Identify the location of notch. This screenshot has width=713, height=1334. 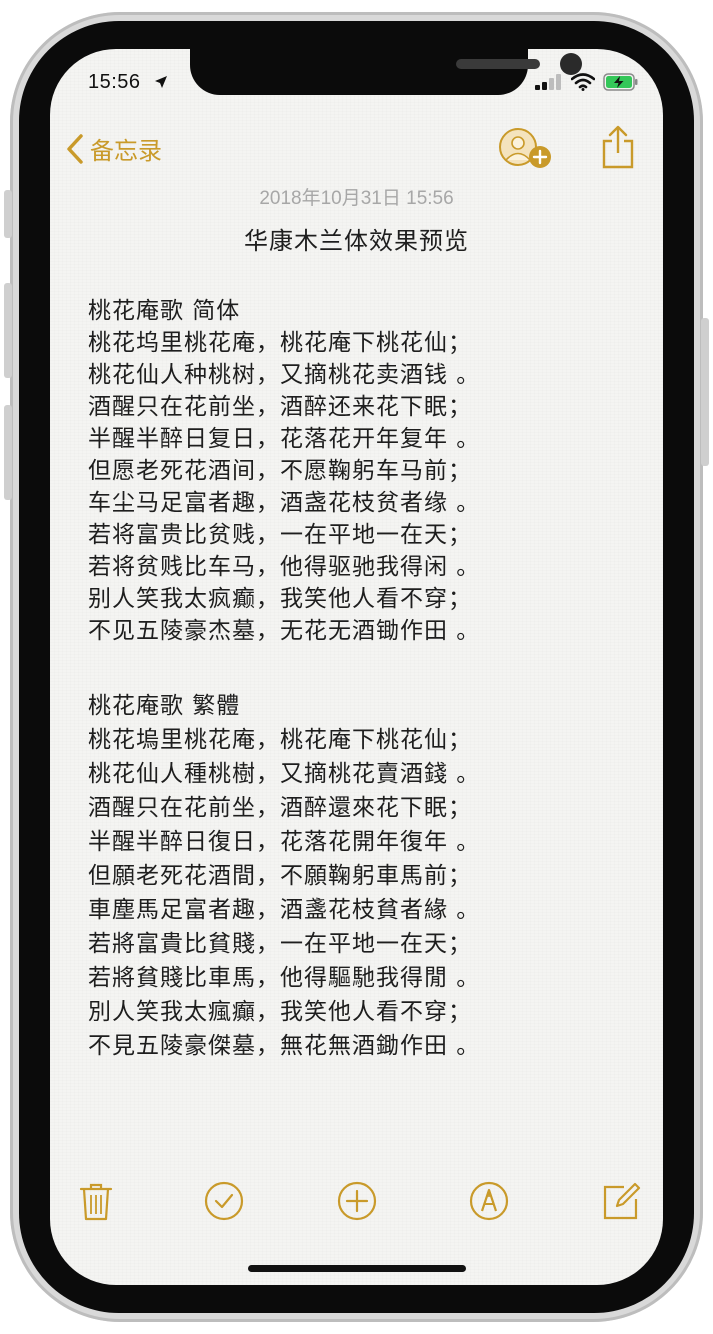
(386, 72).